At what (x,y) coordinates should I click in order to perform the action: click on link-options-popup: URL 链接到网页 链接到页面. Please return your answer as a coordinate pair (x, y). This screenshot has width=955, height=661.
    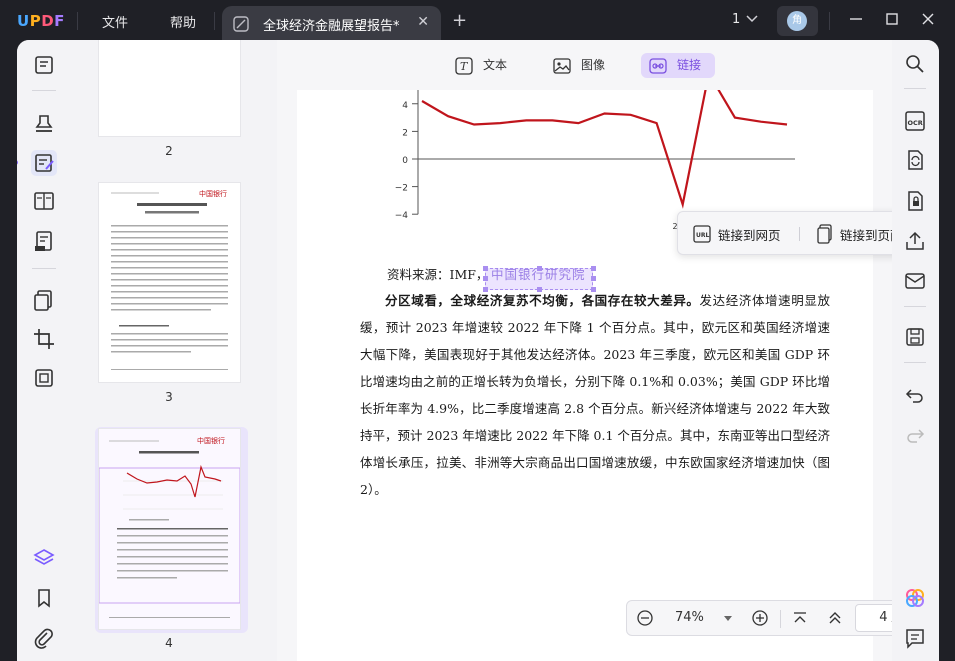
    Looking at the image, I should click on (799, 233).